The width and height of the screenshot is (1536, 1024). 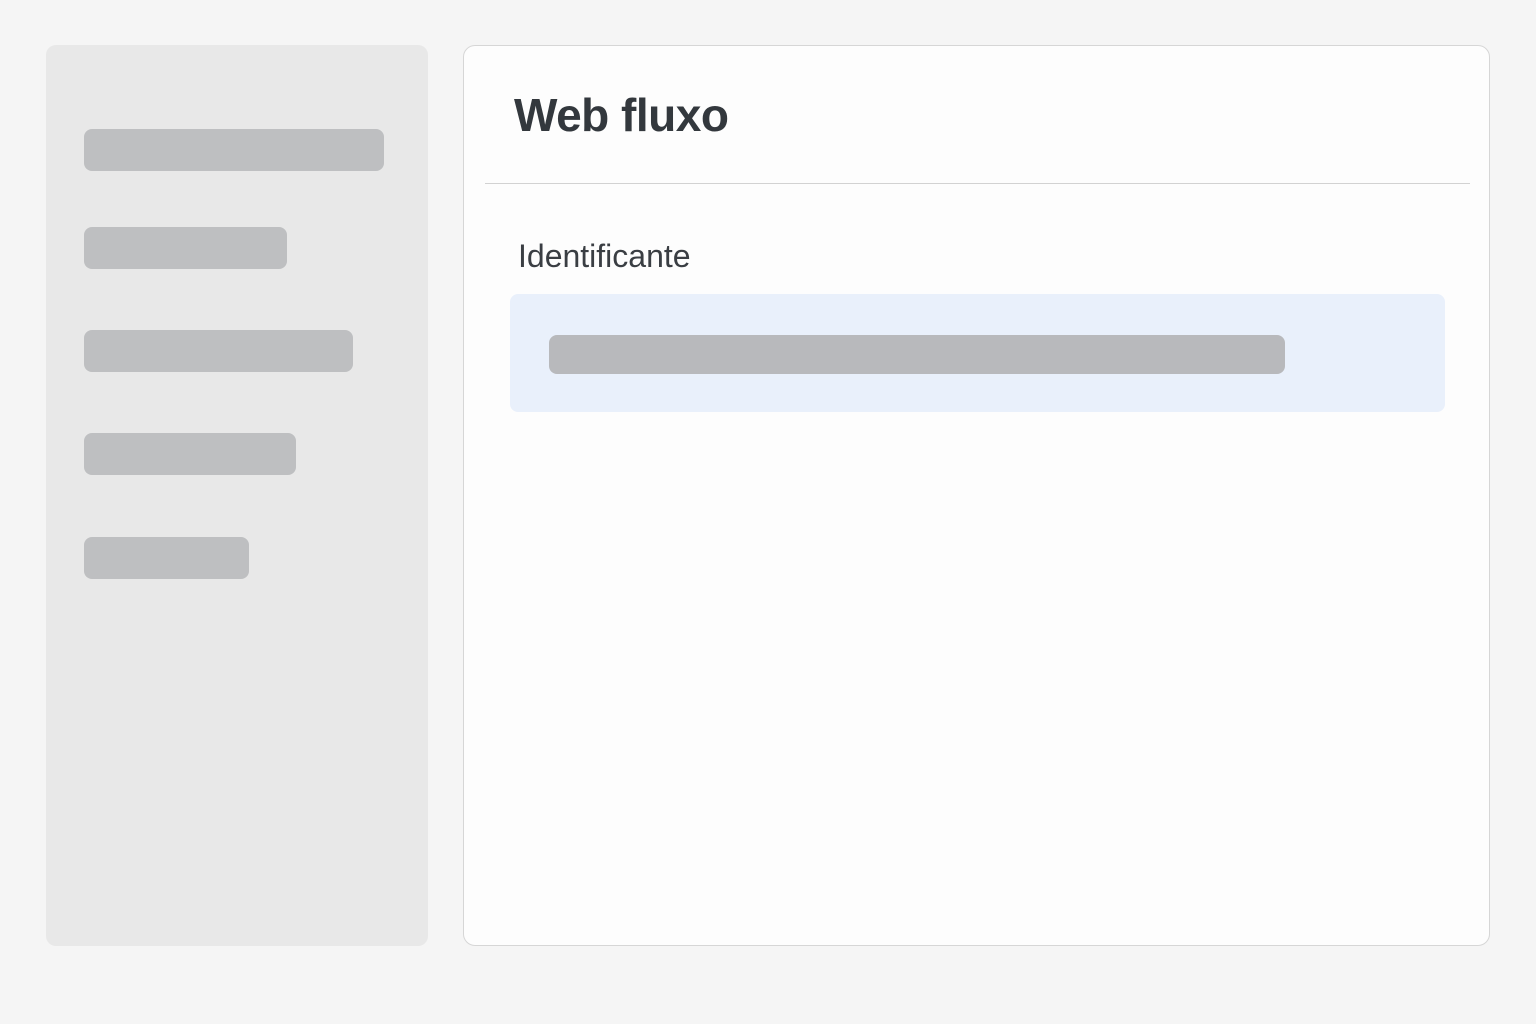 I want to click on identificante-field, so click(x=977, y=353).